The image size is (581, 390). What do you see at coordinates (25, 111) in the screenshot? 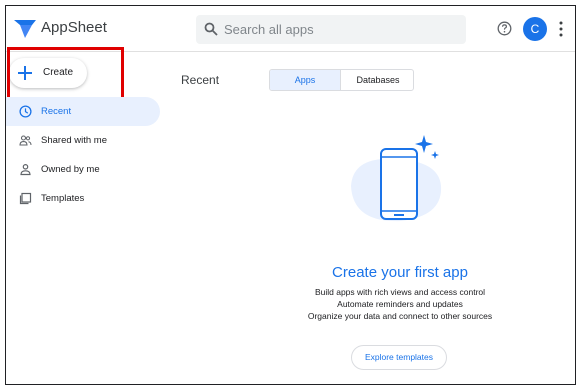
I see `clock-icon` at bounding box center [25, 111].